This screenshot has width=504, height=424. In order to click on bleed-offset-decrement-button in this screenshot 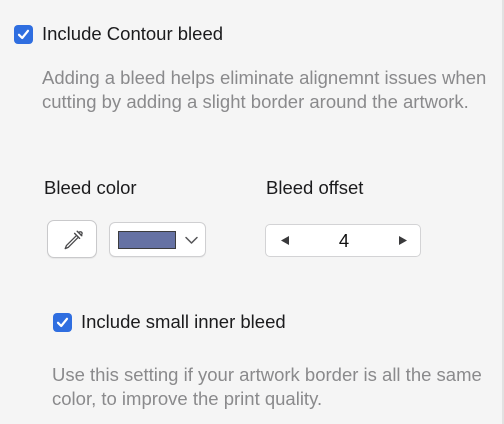, I will do `click(285, 240)`.